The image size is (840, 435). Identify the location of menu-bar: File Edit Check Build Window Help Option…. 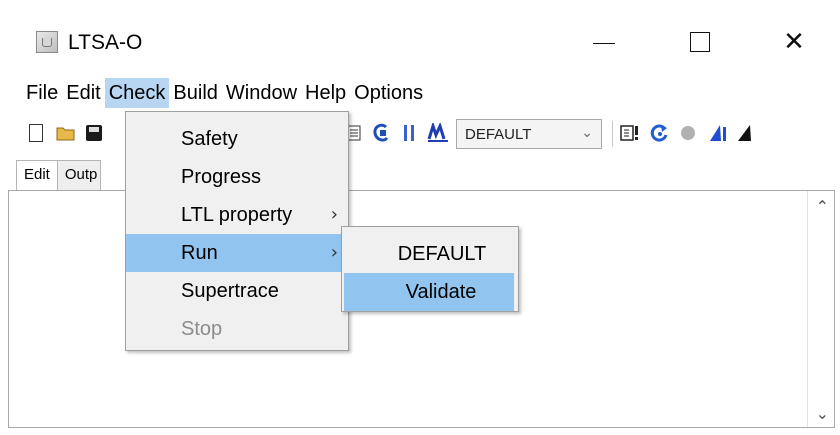
(224, 93).